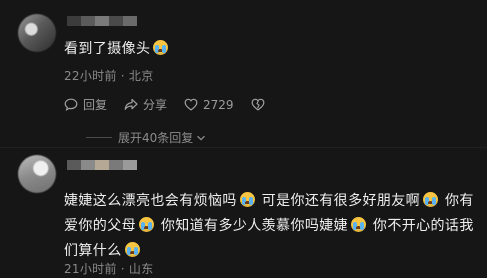  What do you see at coordinates (341, 201) in the screenshot?
I see `comment-segment: 可是你还有很多好朋友啊` at bounding box center [341, 201].